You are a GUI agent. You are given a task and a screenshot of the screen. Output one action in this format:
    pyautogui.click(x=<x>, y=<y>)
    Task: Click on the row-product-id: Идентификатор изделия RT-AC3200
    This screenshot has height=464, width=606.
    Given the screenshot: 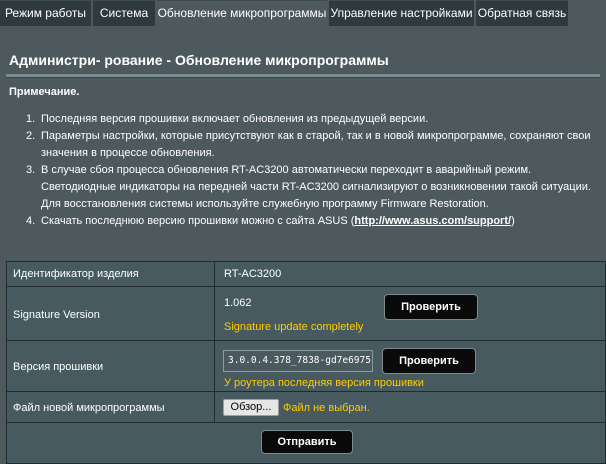 What is the action you would take?
    pyautogui.click(x=306, y=274)
    